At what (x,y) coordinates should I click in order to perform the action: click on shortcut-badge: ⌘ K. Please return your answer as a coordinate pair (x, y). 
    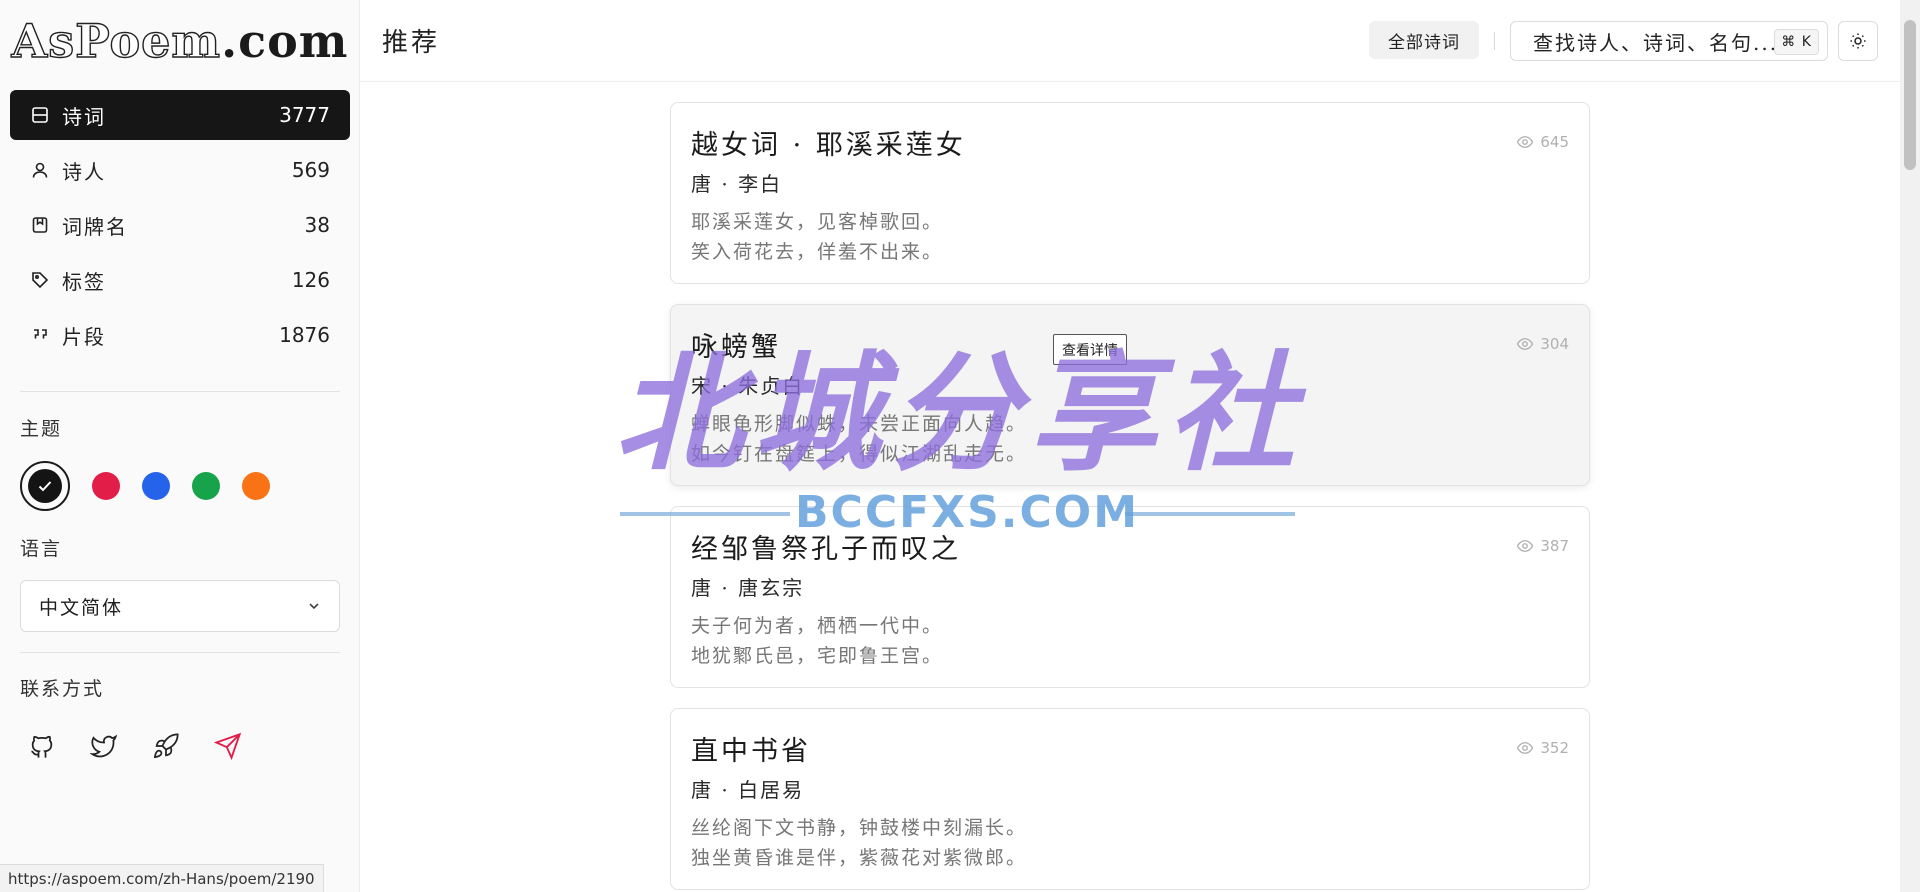
    Looking at the image, I should click on (1796, 42).